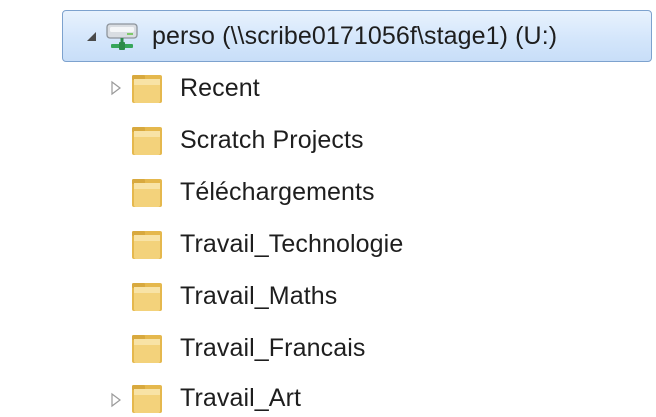 Image resolution: width=656 pixels, height=417 pixels. What do you see at coordinates (273, 348) in the screenshot?
I see `folder-label: Travail_Francais` at bounding box center [273, 348].